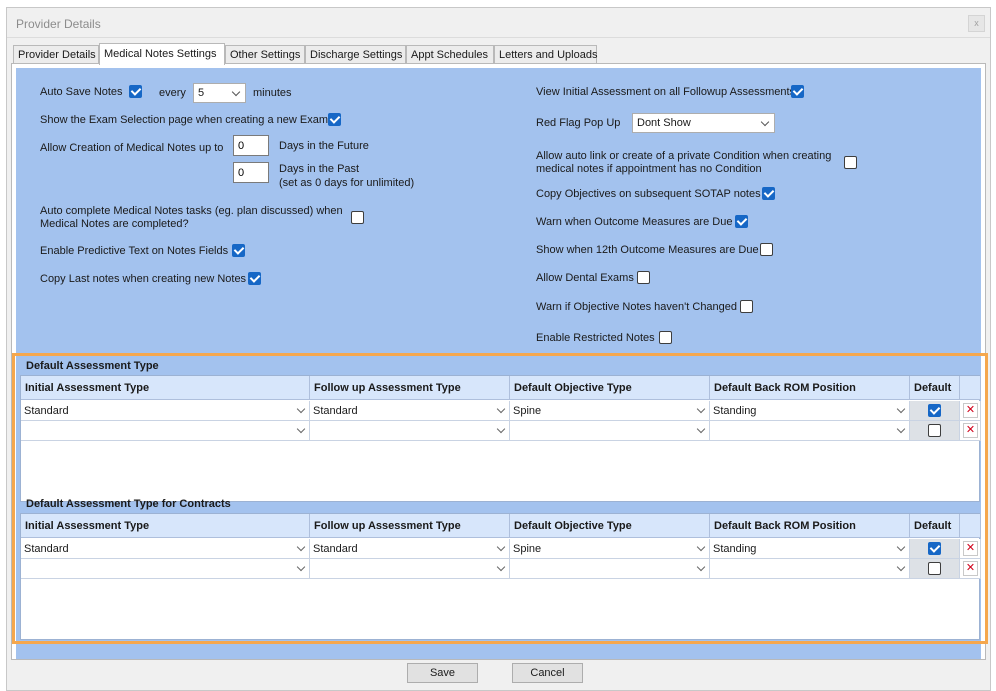 Image resolution: width=996 pixels, height=691 pixels. I want to click on cell-value: Spine, so click(527, 411).